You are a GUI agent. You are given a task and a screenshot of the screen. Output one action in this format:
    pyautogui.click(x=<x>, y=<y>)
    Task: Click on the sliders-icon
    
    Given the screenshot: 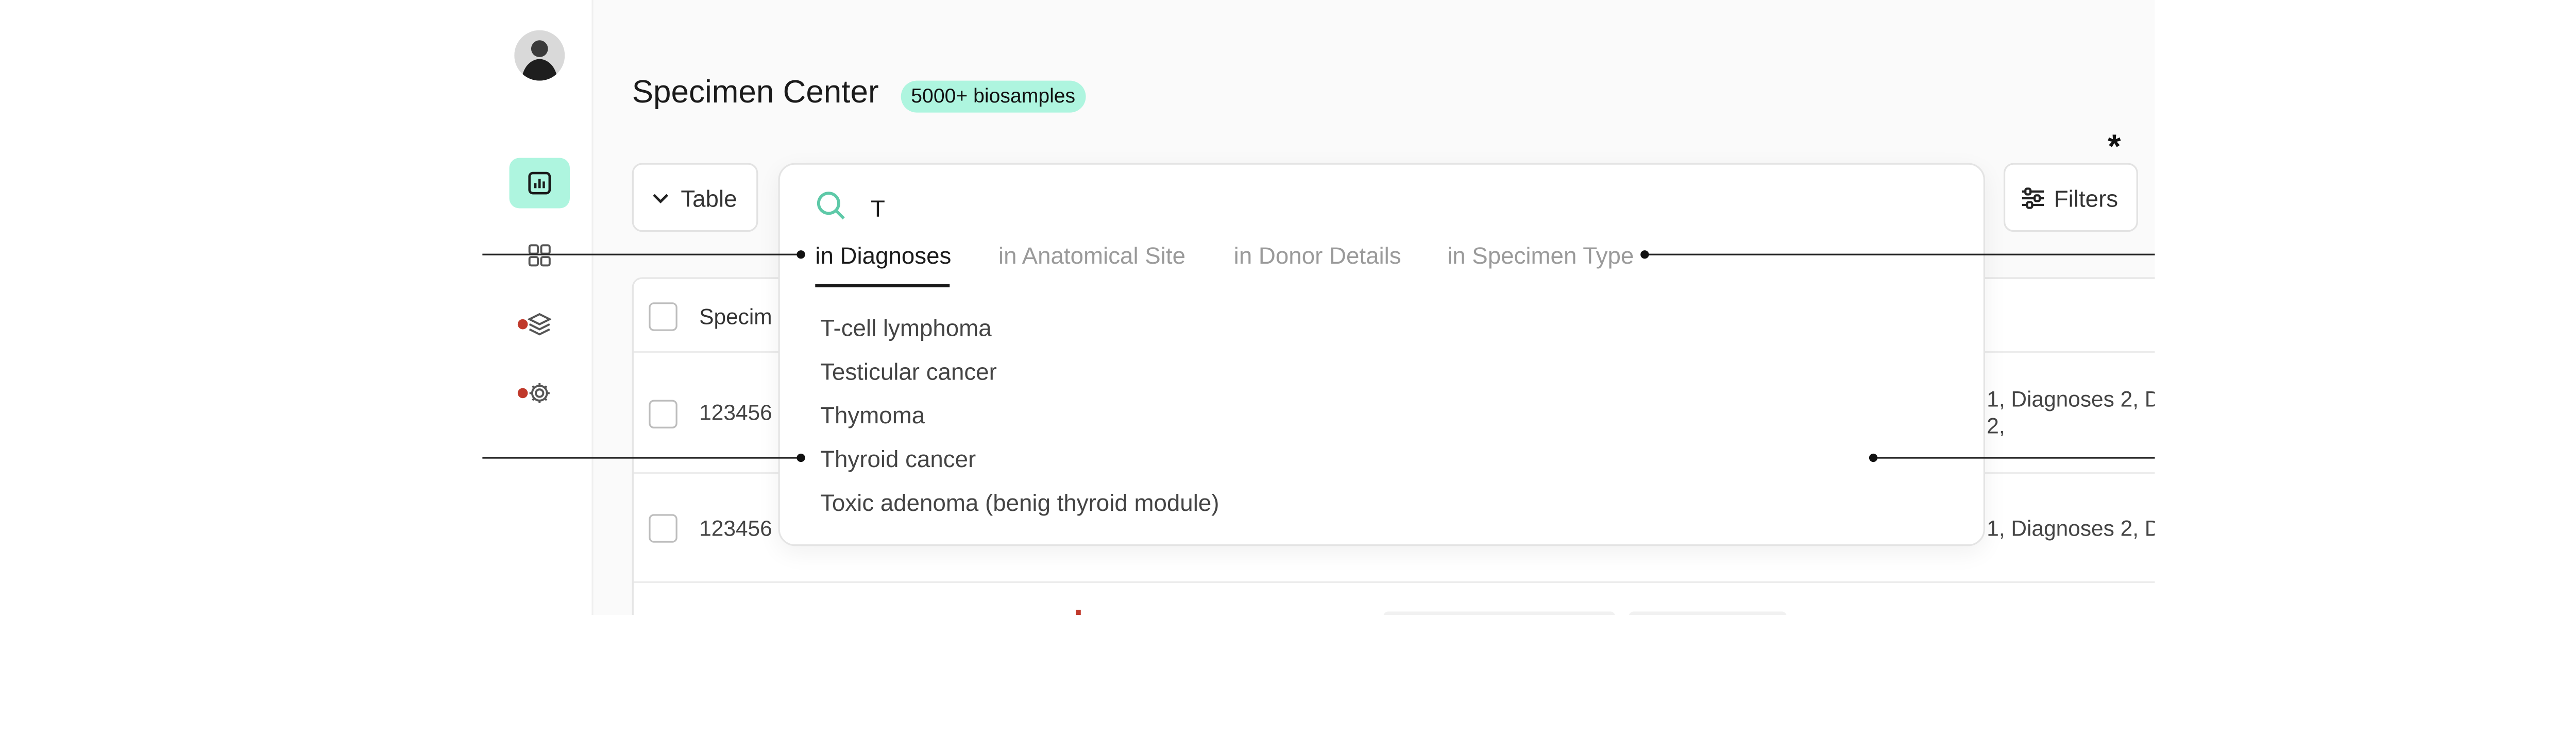 What is the action you would take?
    pyautogui.click(x=2033, y=197)
    